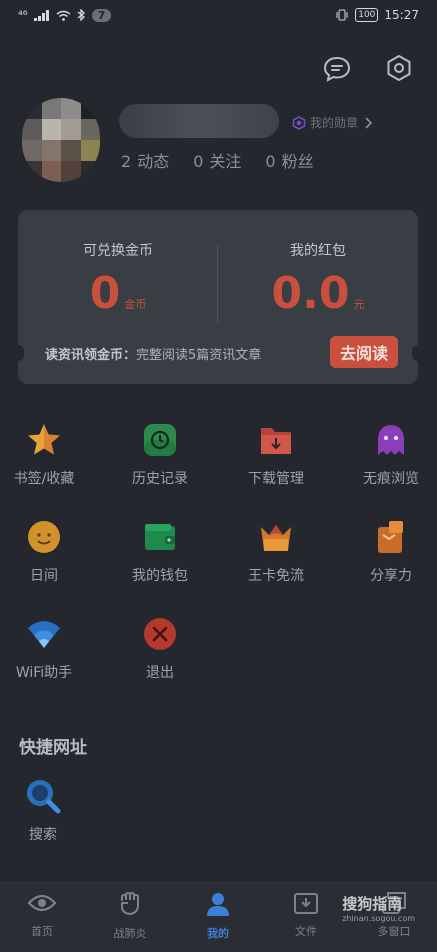 The width and height of the screenshot is (437, 952). I want to click on grid-item-bookmarks: 书签/收藏, so click(47, 455).